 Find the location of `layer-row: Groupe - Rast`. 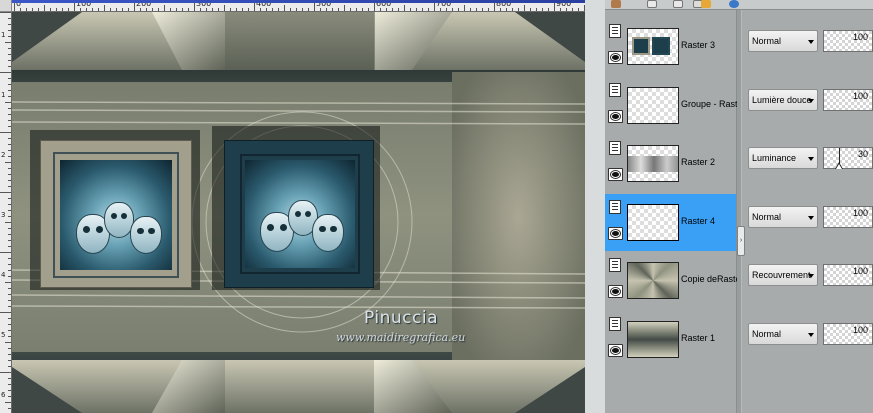

layer-row: Groupe - Rast is located at coordinates (671, 105).